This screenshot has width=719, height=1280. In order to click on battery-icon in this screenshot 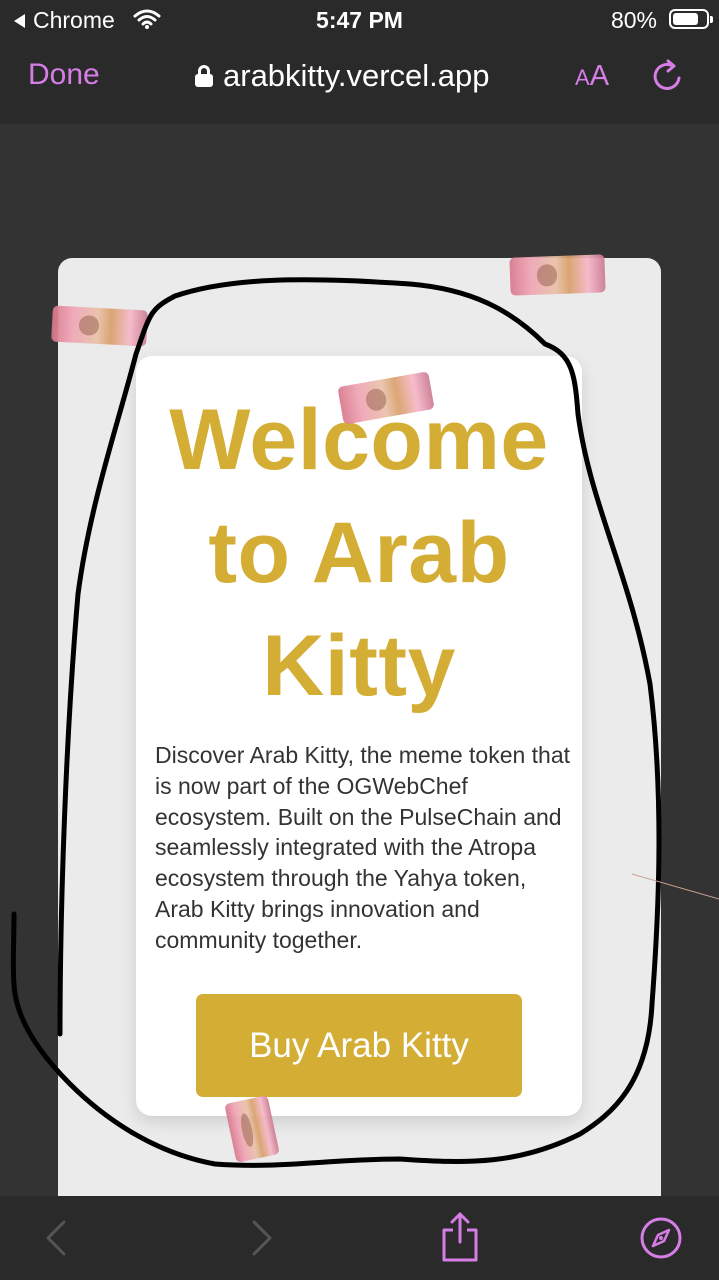, I will do `click(691, 19)`.